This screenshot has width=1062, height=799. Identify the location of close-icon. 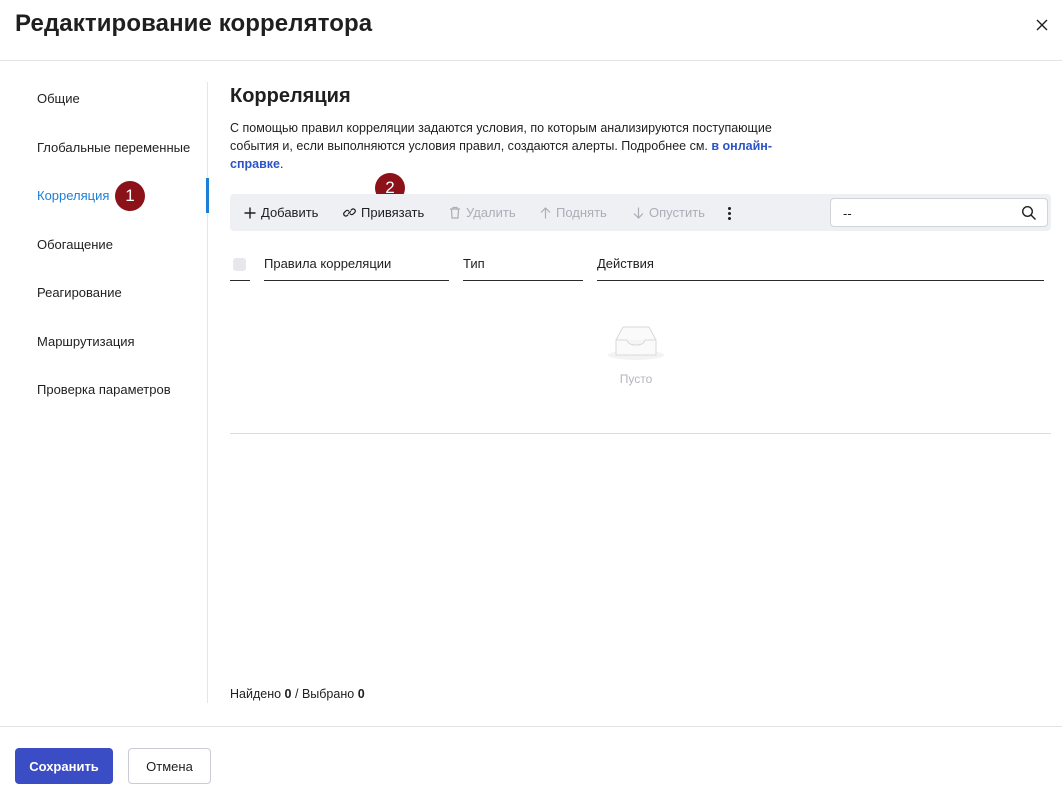
(1042, 25).